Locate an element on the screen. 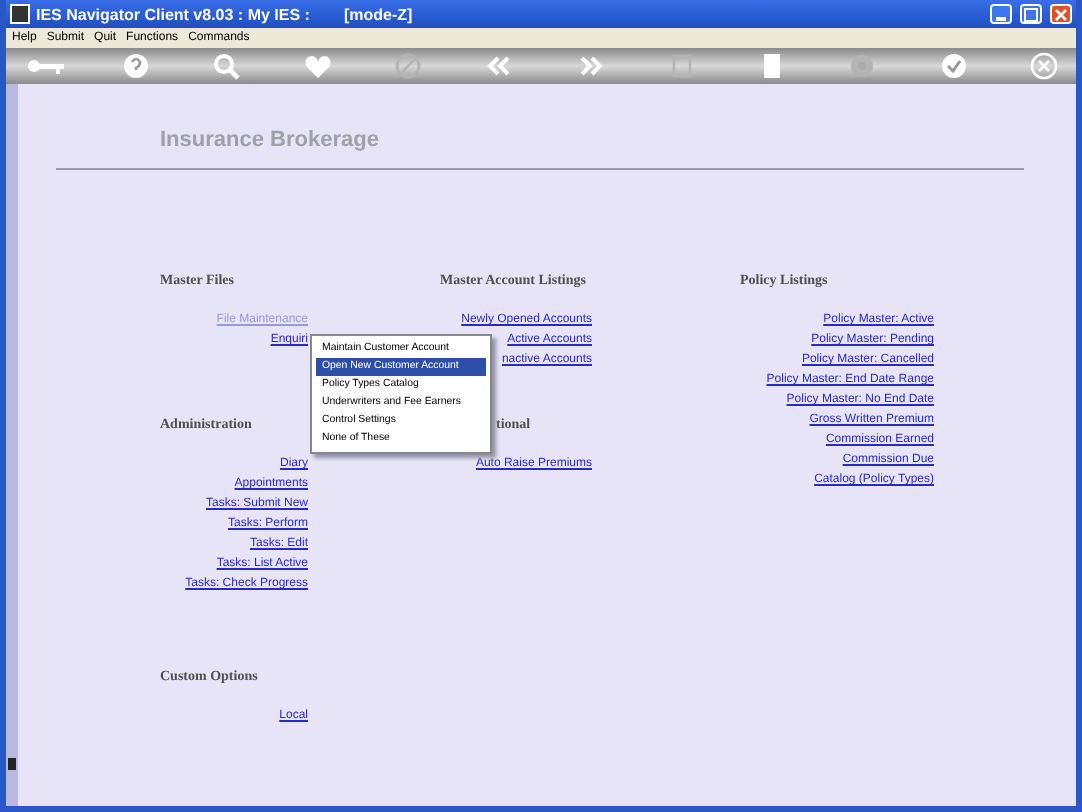 This screenshot has height=812, width=1082. window-title: IES Navigator Client v8.03 : My IES : is located at coordinates (173, 14).